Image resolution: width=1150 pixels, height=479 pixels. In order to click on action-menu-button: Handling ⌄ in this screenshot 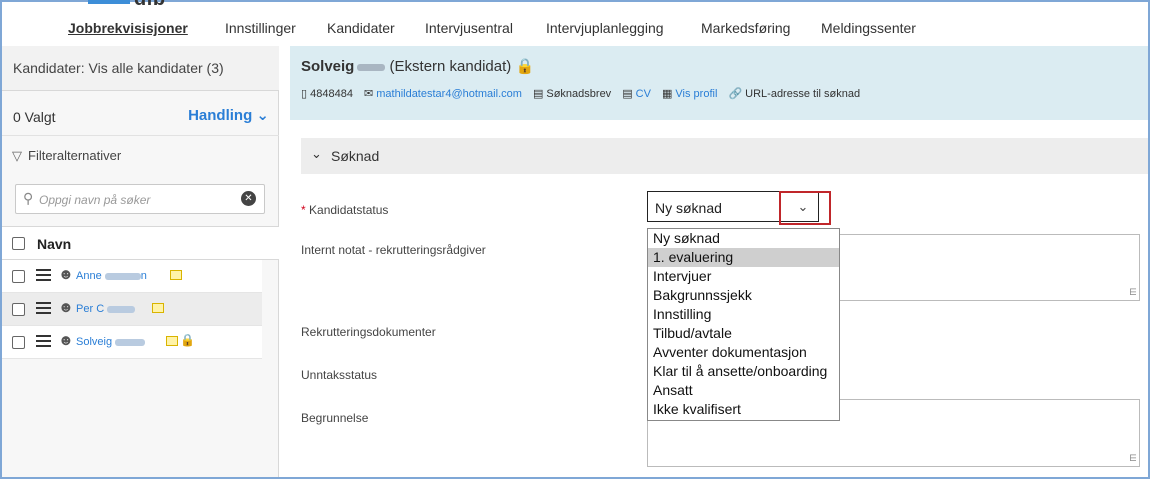, I will do `click(228, 115)`.